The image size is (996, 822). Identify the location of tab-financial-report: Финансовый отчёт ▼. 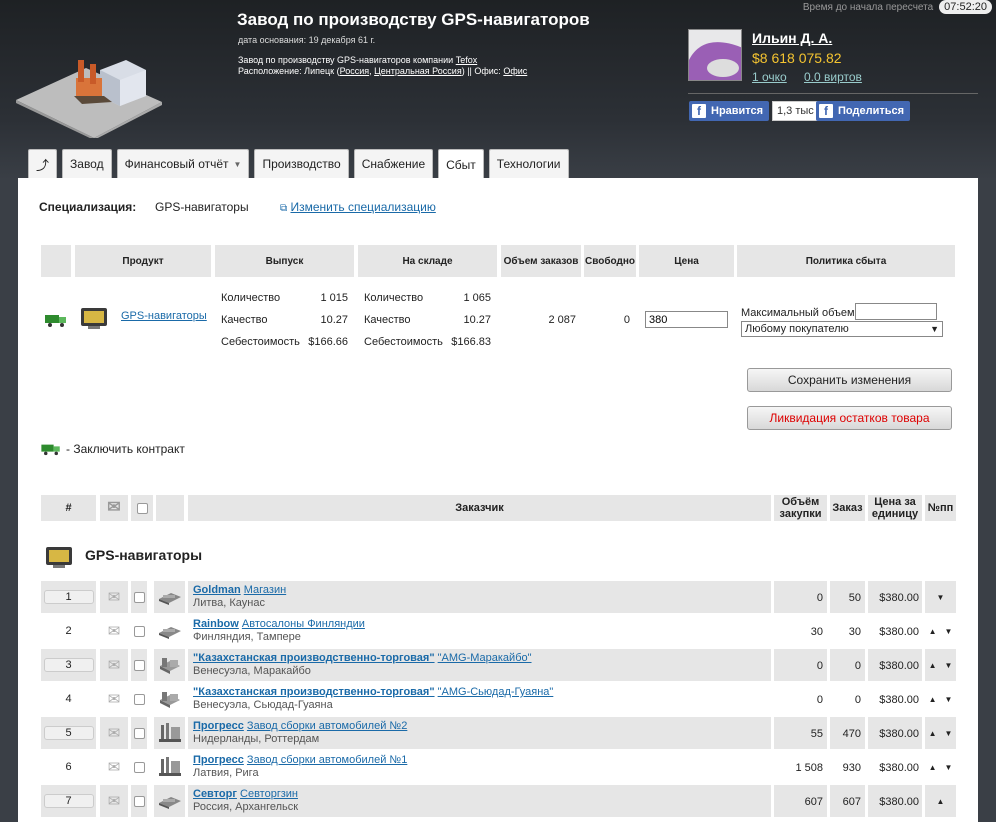
(183, 163).